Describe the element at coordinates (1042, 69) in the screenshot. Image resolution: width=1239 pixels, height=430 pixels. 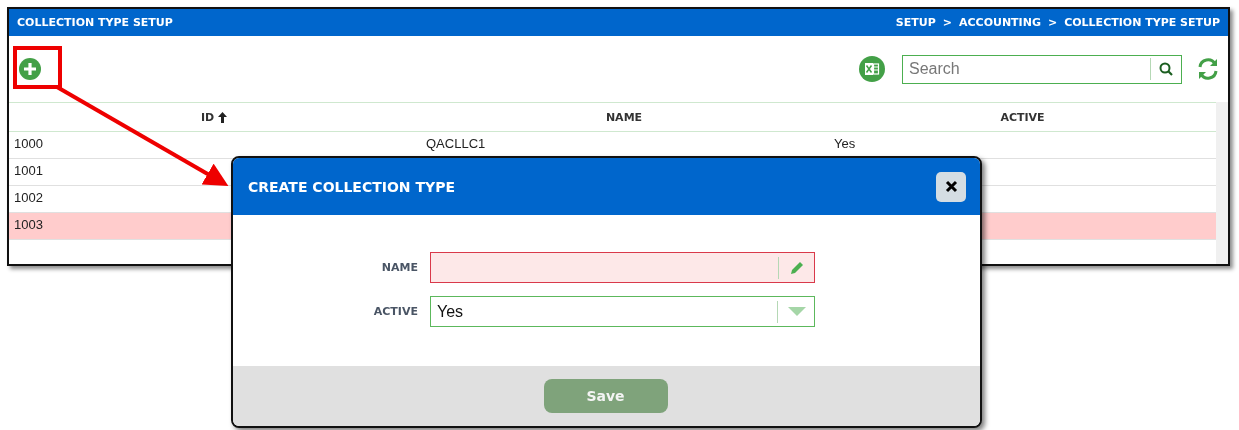
I see `search-field: Search` at that location.